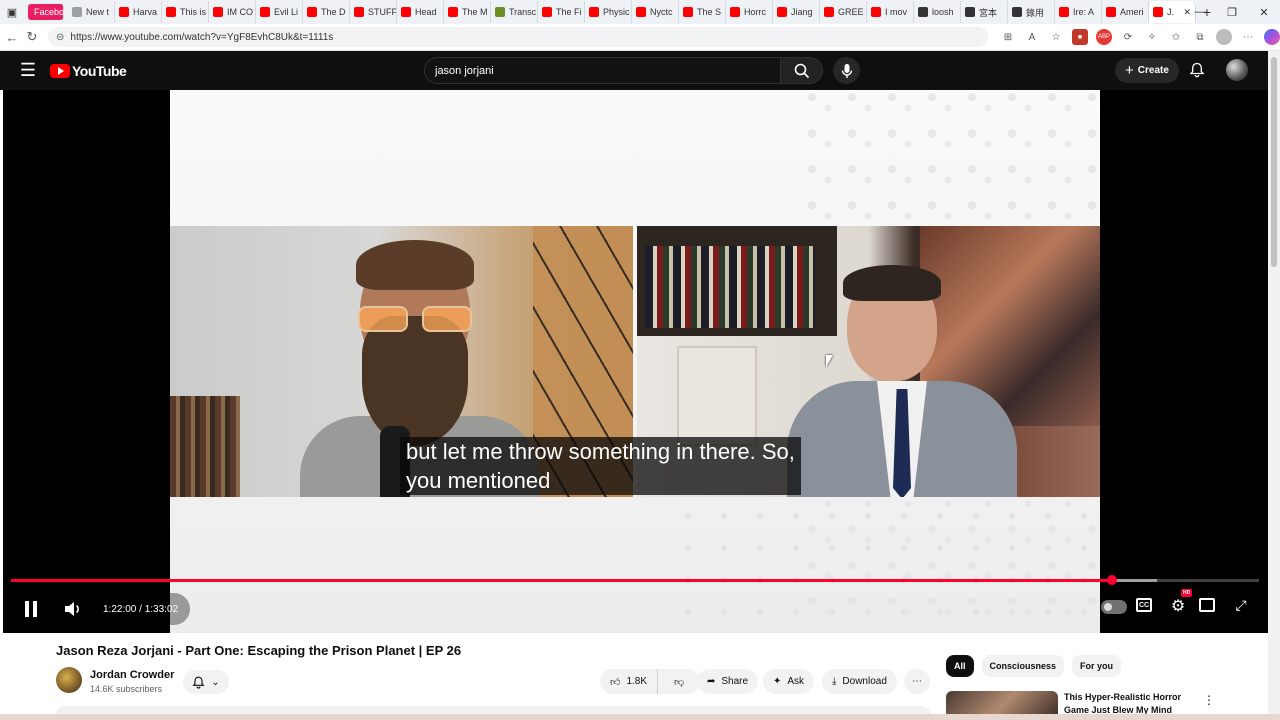 Image resolution: width=1280 pixels, height=720 pixels. What do you see at coordinates (1272, 37) in the screenshot?
I see `copilot-icon` at bounding box center [1272, 37].